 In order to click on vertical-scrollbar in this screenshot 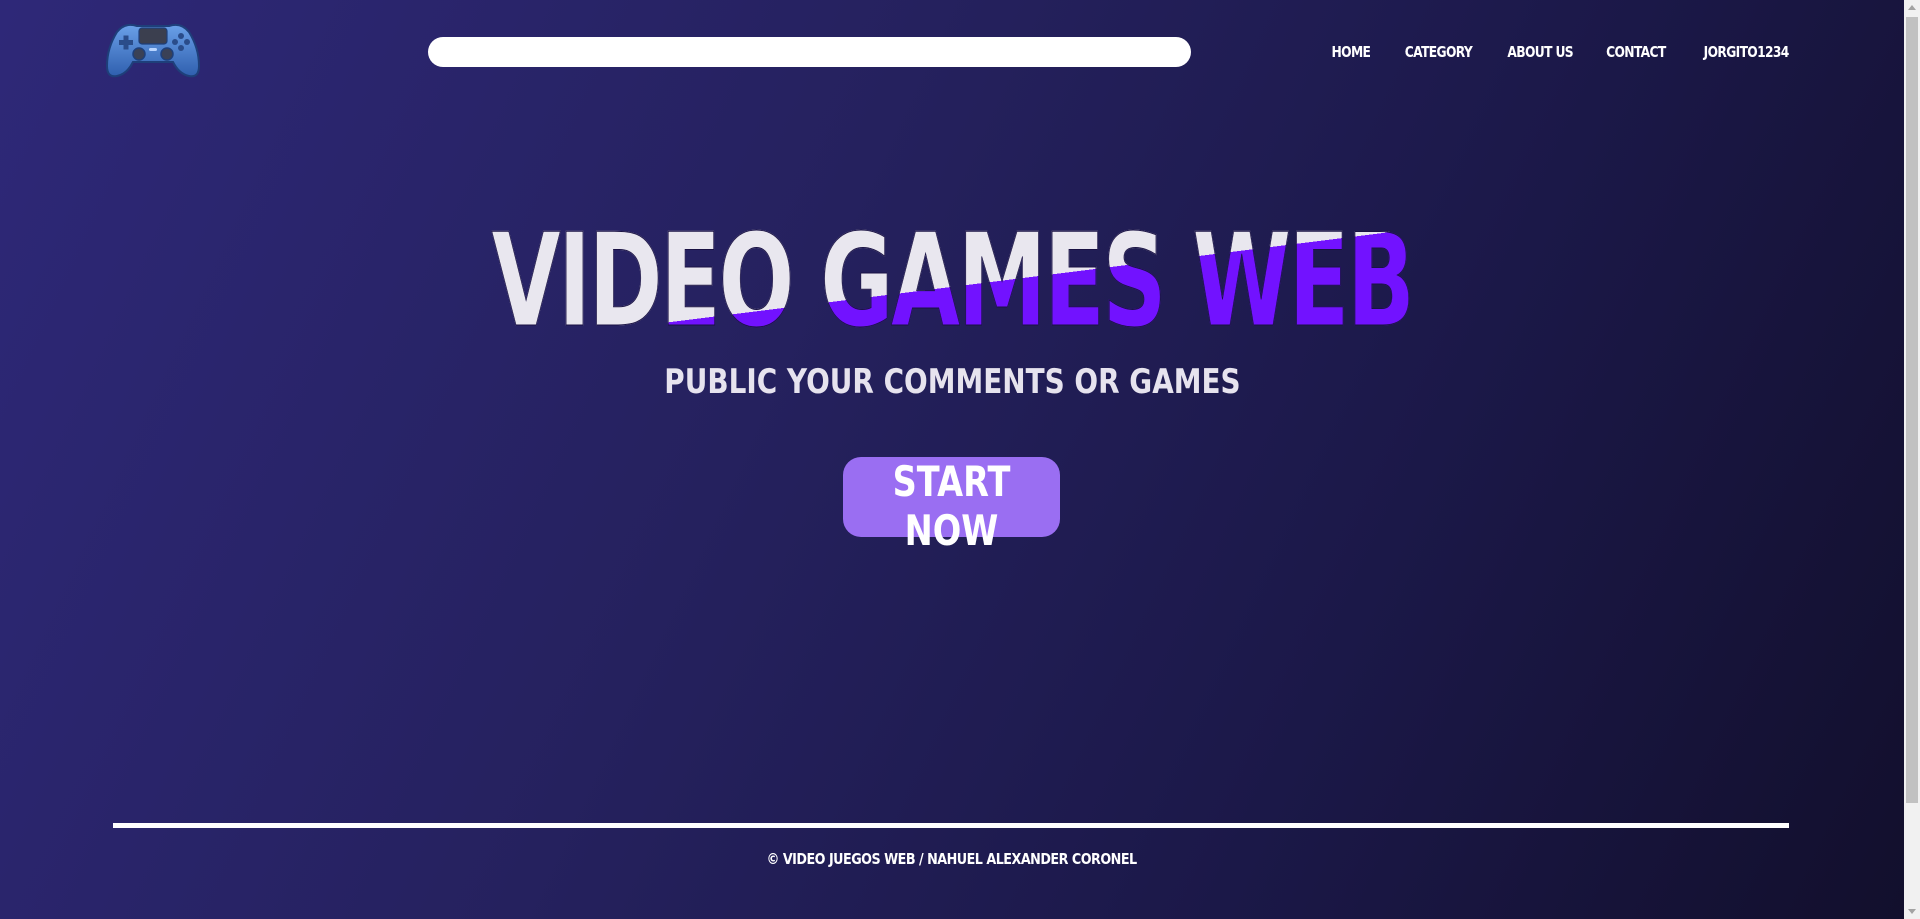, I will do `click(1912, 459)`.